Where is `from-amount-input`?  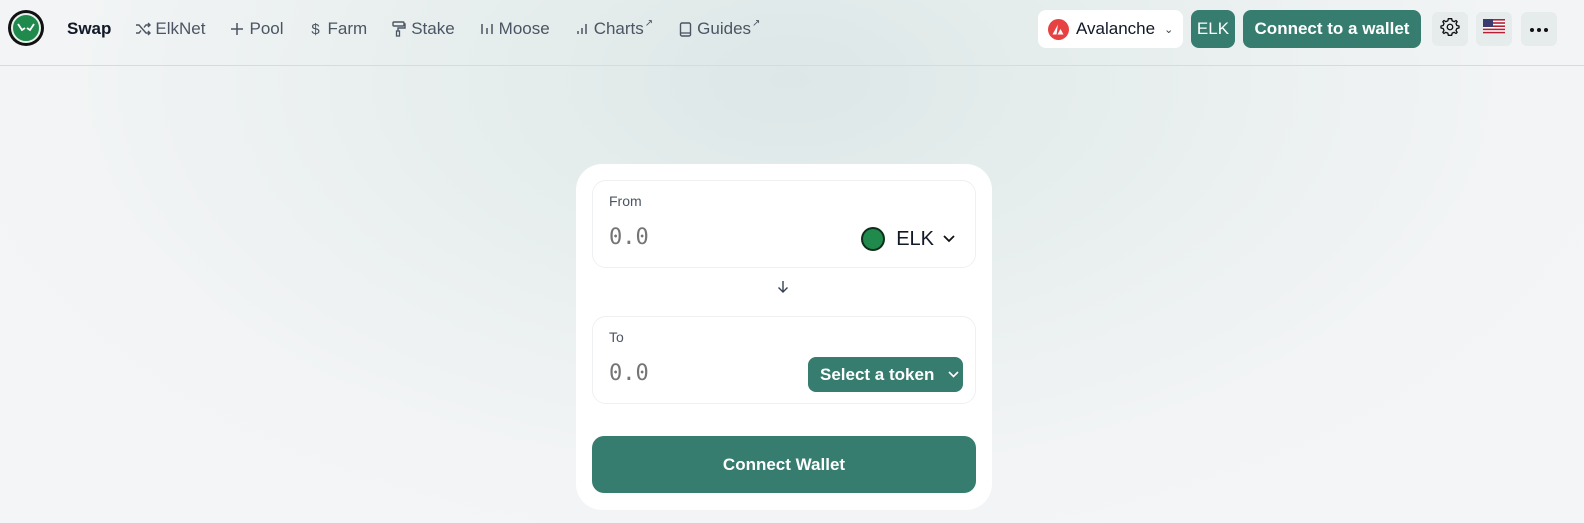
from-amount-input is located at coordinates (709, 237).